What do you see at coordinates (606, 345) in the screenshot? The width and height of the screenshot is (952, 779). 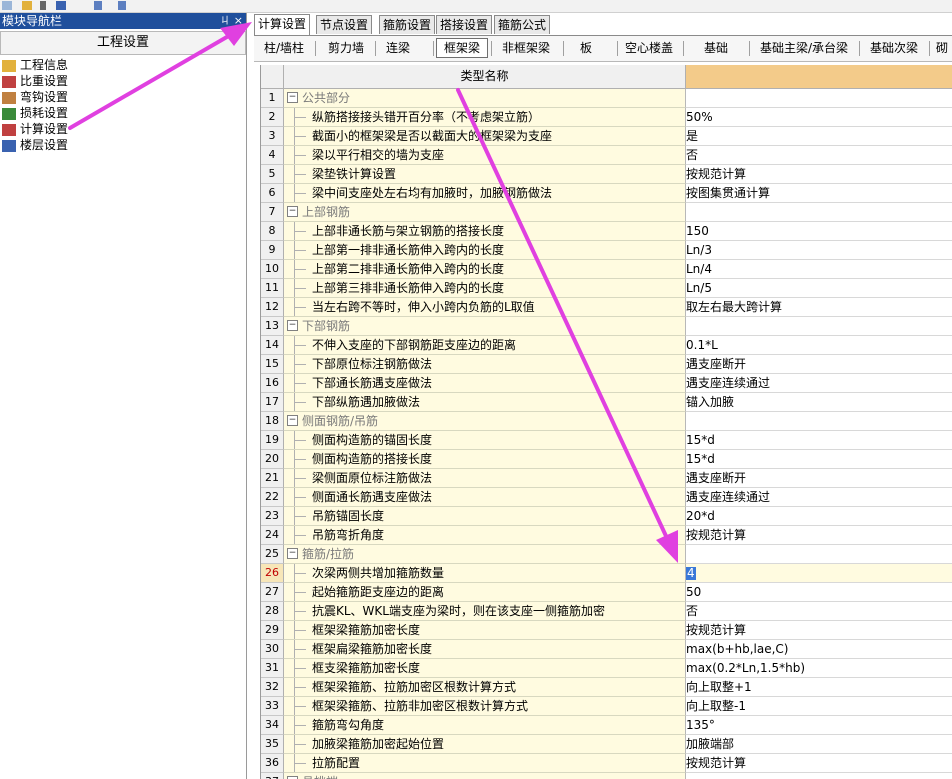 I see `table-row: 14 不伸入支座的下部钢筋距支座边的距离 0.1*L` at bounding box center [606, 345].